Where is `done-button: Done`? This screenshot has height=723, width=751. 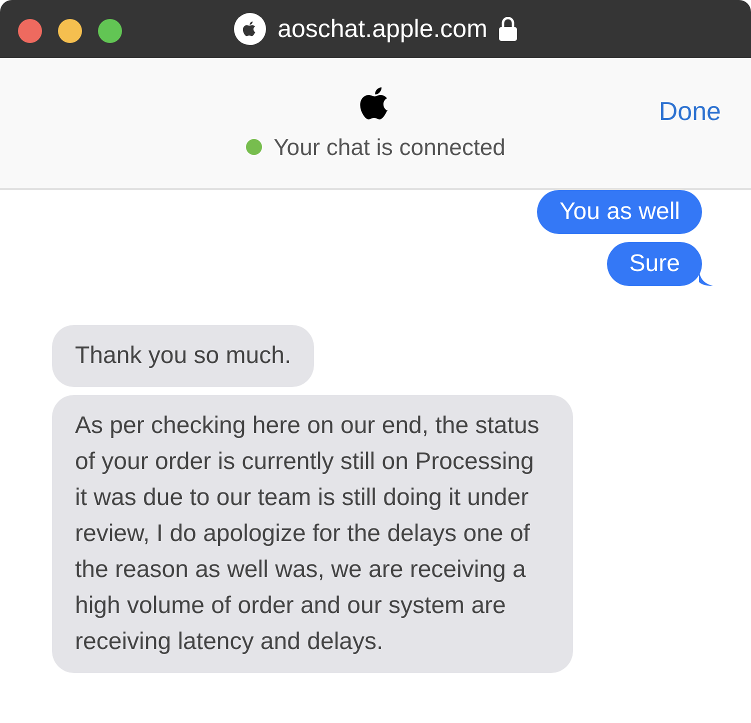
done-button: Done is located at coordinates (689, 111).